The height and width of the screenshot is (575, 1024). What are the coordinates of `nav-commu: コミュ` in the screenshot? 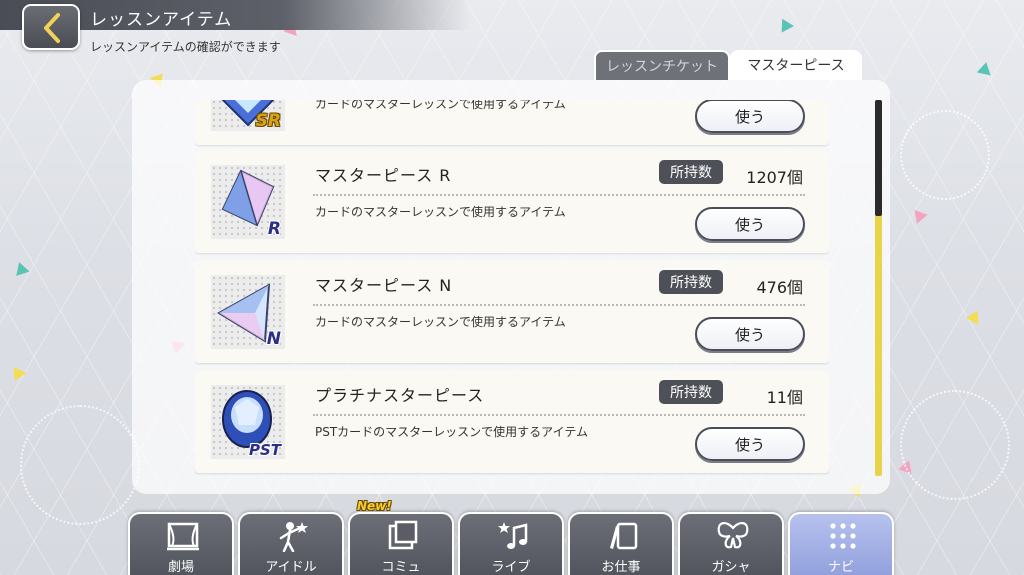 It's located at (401, 543).